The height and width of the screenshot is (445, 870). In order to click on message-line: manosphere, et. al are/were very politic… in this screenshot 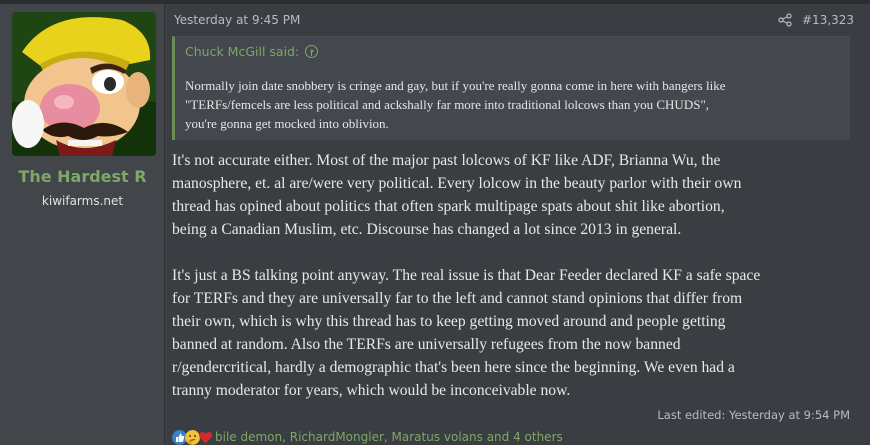, I will do `click(457, 183)`.